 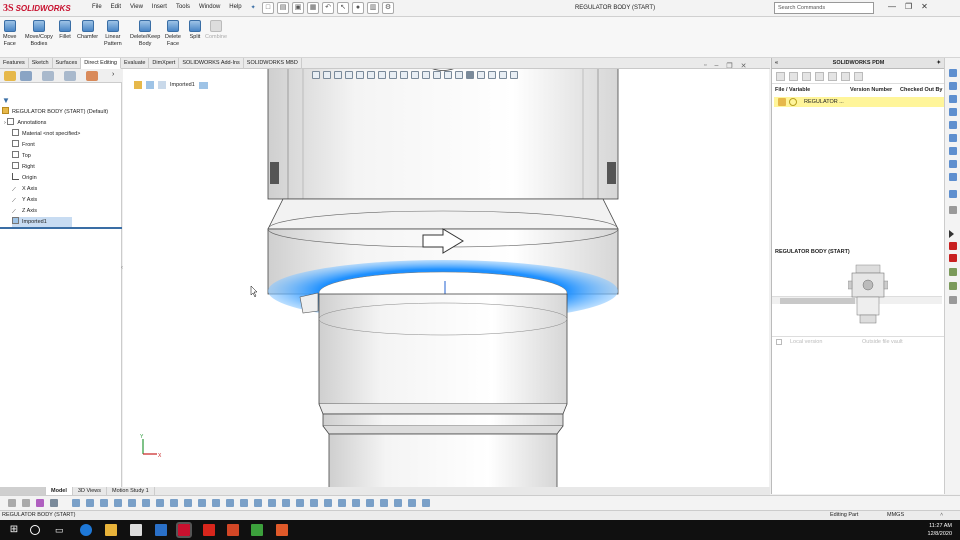 I want to click on body-icon, so click(x=150, y=85).